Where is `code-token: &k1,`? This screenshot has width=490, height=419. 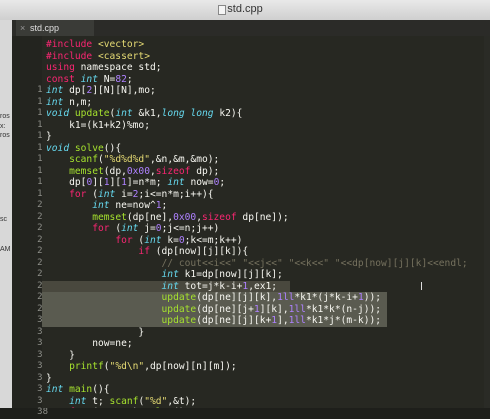 code-token: &k1, is located at coordinates (150, 113).